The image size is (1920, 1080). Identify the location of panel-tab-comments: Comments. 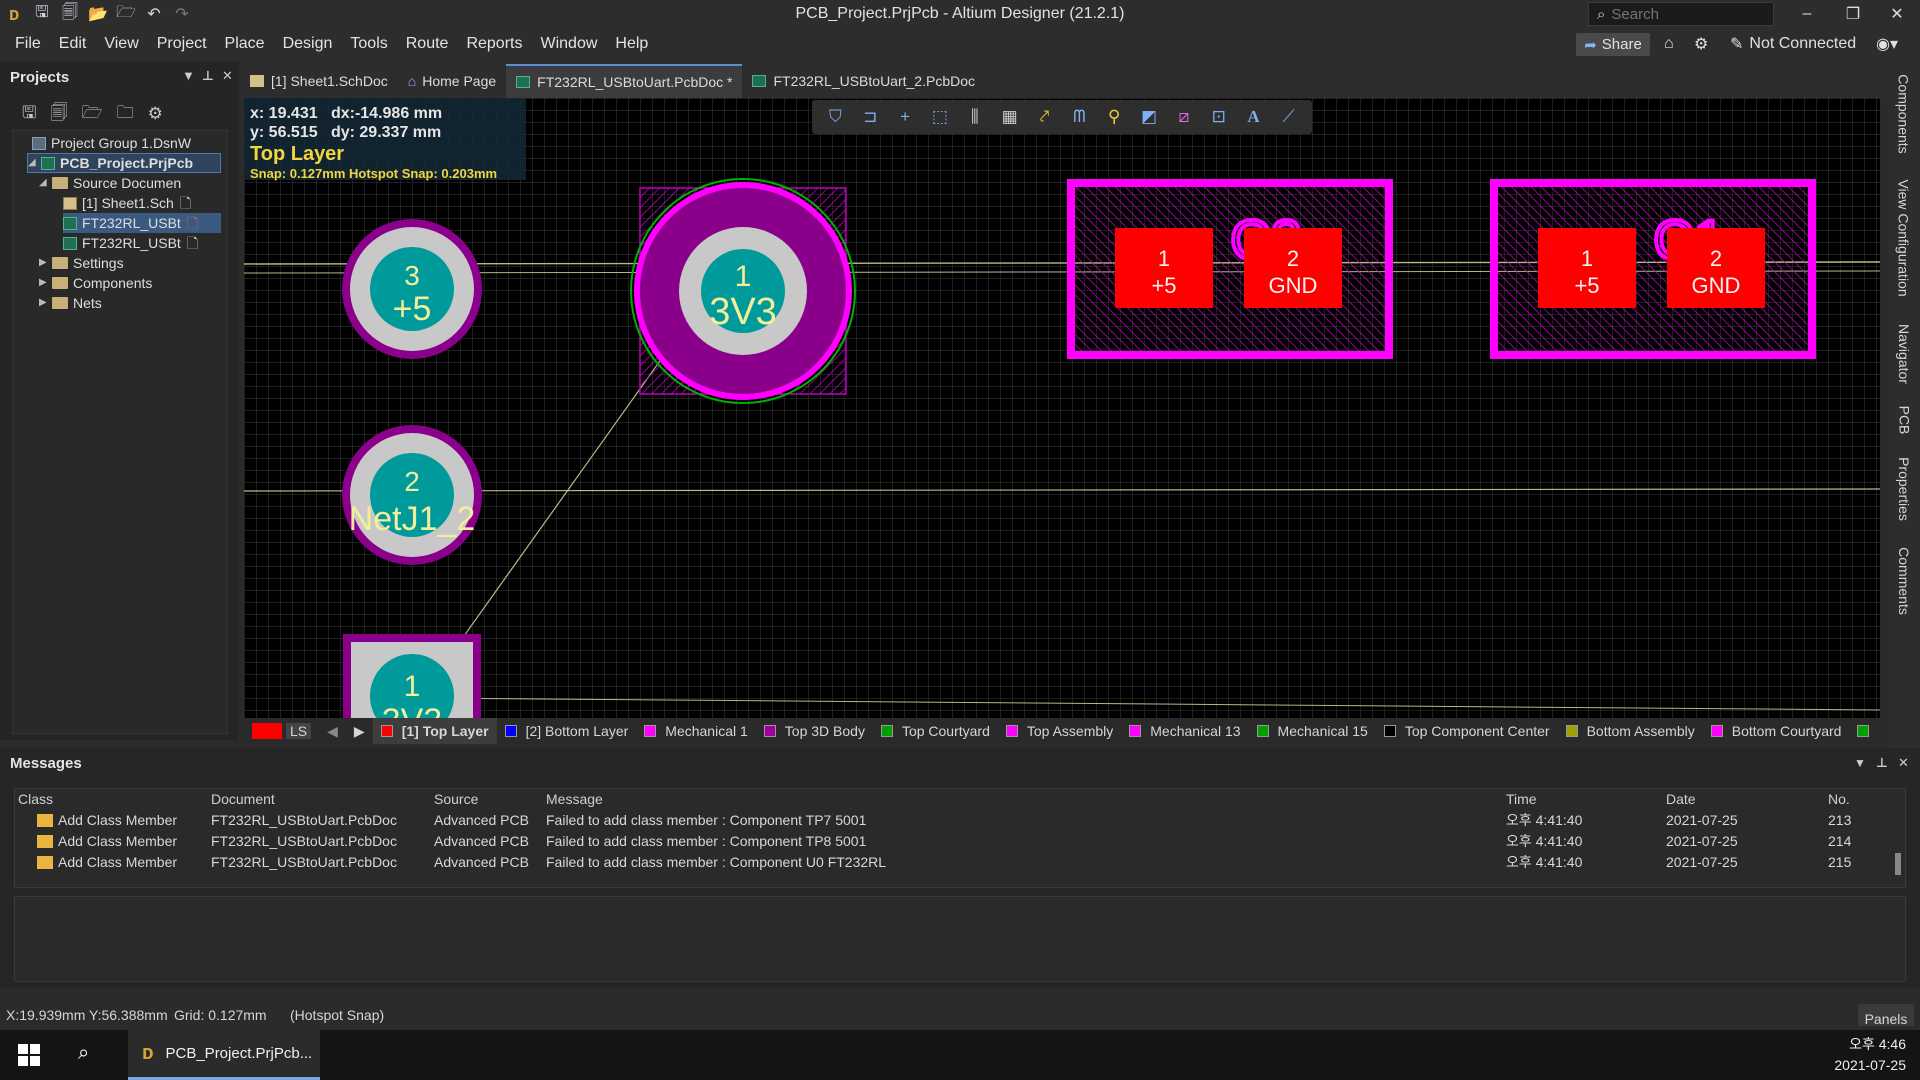
(1904, 581).